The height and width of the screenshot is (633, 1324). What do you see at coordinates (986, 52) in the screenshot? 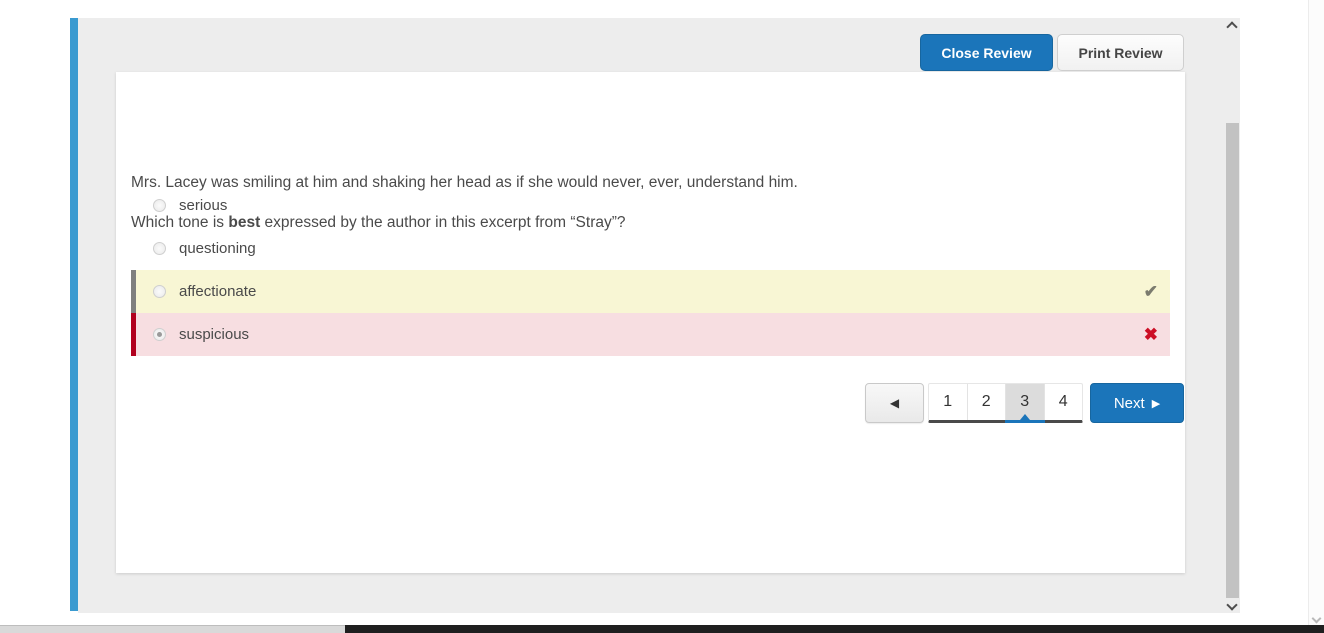
I see `close-review-button: Close Review` at bounding box center [986, 52].